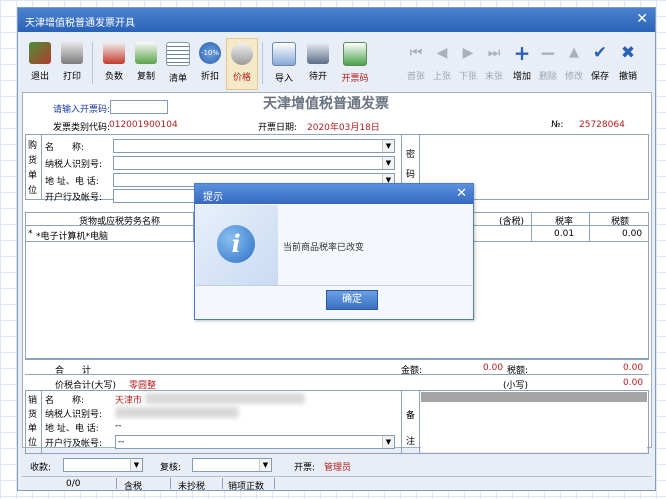 This screenshot has width=666, height=499. Describe the element at coordinates (72, 53) in the screenshot. I see `printer-icon` at that location.